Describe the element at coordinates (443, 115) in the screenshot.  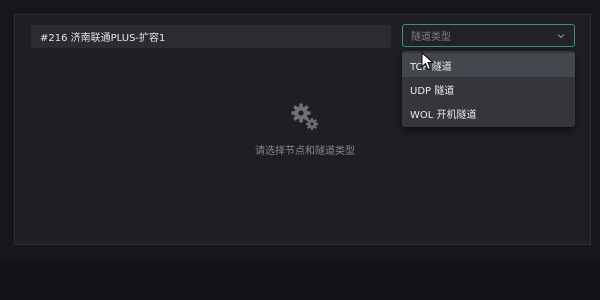
I see `dropdown-option-label: WOL 开机隧道` at that location.